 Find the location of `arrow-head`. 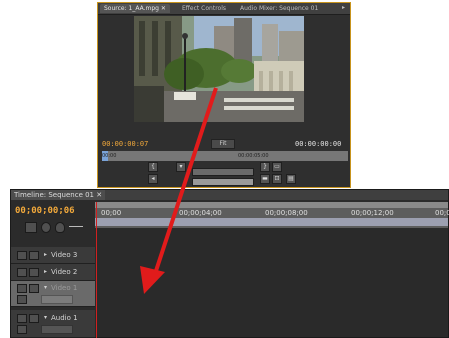

arrow-head is located at coordinates (152, 280).